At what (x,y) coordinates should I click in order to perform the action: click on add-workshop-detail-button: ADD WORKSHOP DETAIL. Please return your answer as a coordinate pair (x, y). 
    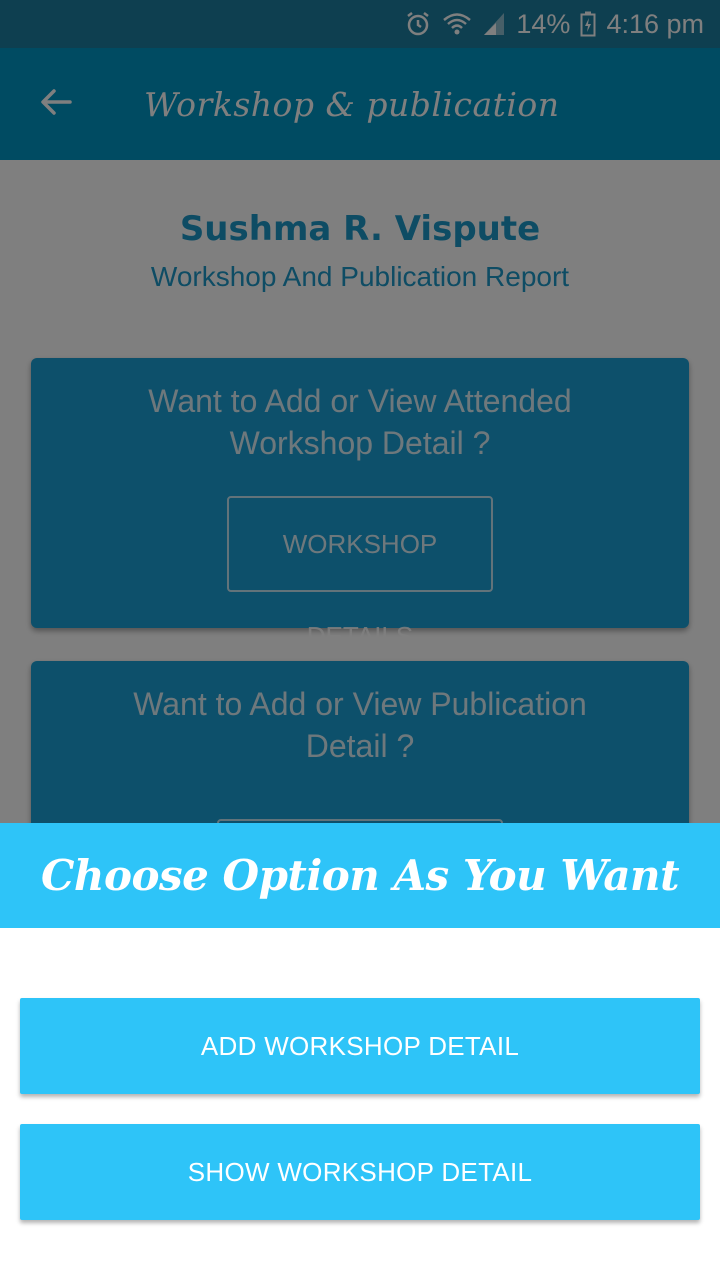
    Looking at the image, I should click on (360, 1046).